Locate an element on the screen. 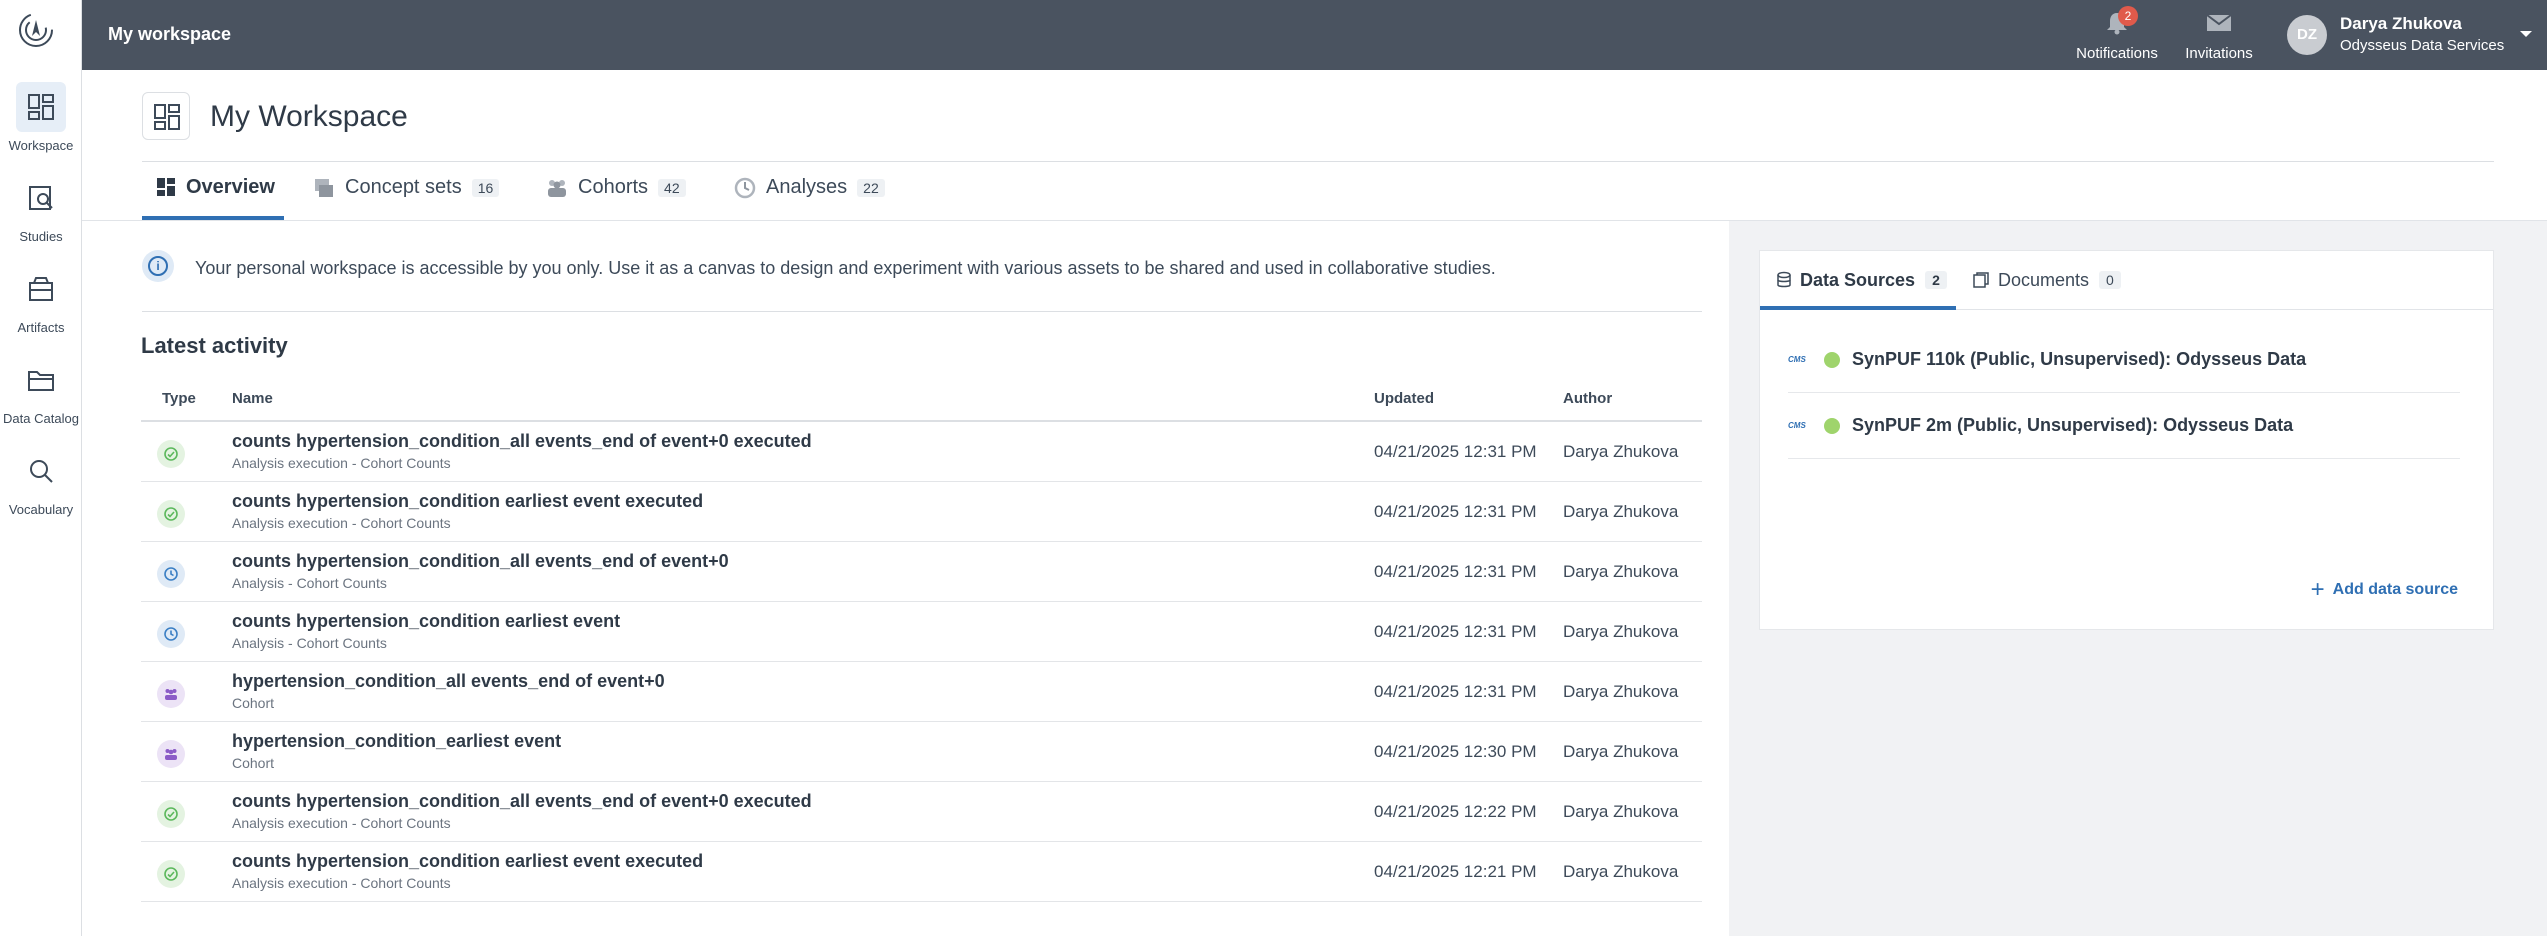 This screenshot has height=936, width=2547. row-name: hypertension_condition_earliest event is located at coordinates (396, 741).